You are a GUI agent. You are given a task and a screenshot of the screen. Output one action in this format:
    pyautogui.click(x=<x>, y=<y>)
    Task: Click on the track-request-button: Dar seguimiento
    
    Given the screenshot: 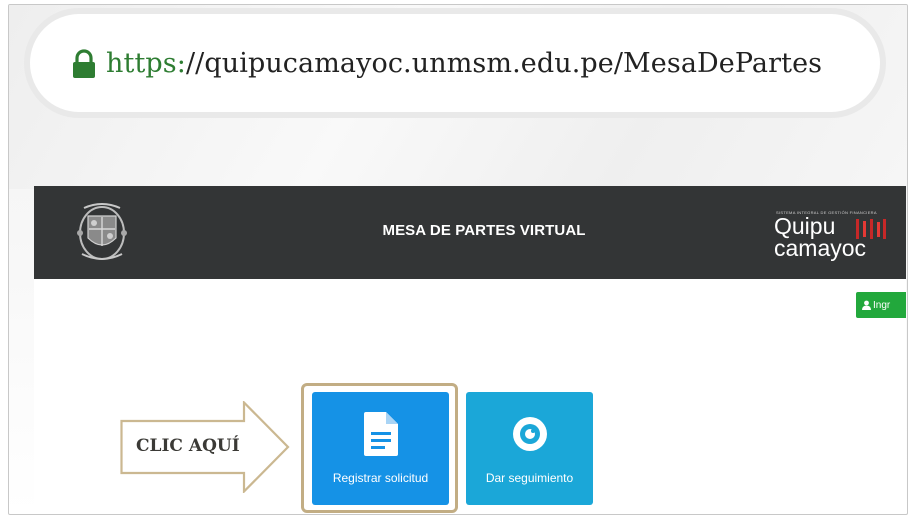 What is the action you would take?
    pyautogui.click(x=529, y=448)
    